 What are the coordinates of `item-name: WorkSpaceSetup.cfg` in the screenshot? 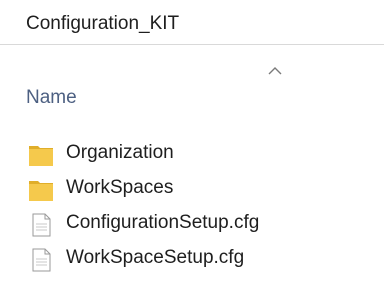 It's located at (155, 257).